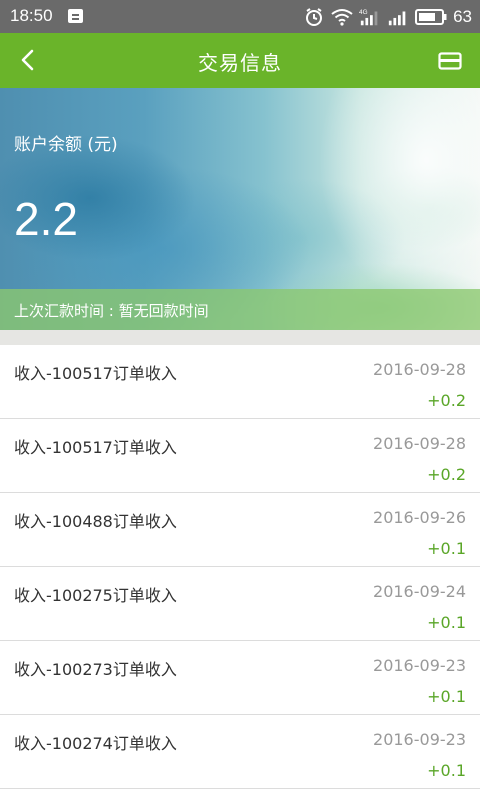 This screenshot has width=480, height=800. Describe the element at coordinates (240, 604) in the screenshot. I see `transaction-row: 收入-100275订单收入 2016-09-24 +0.1` at that location.